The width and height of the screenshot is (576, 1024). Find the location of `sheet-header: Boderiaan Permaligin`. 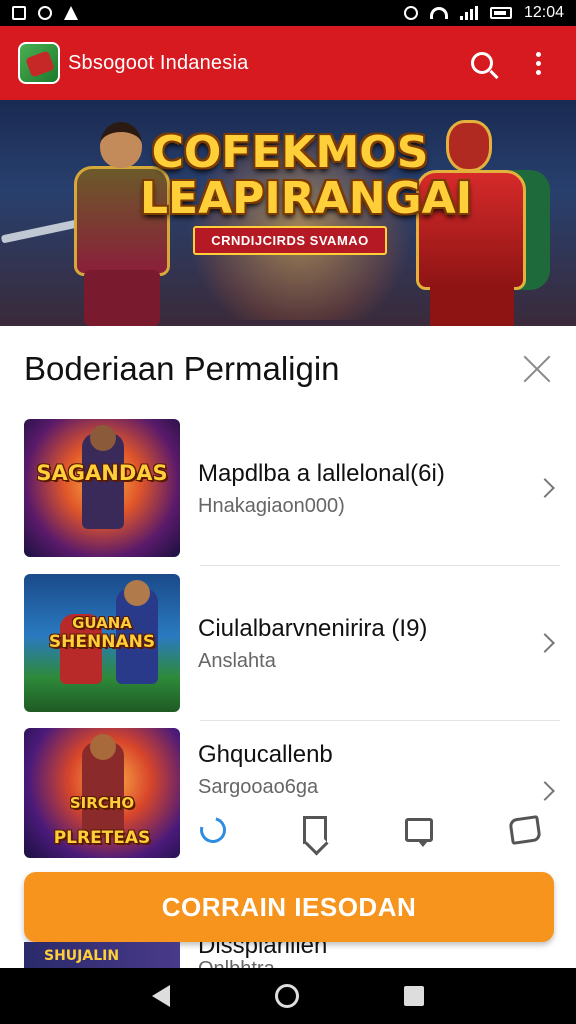

sheet-header: Boderiaan Permaligin is located at coordinates (288, 369).